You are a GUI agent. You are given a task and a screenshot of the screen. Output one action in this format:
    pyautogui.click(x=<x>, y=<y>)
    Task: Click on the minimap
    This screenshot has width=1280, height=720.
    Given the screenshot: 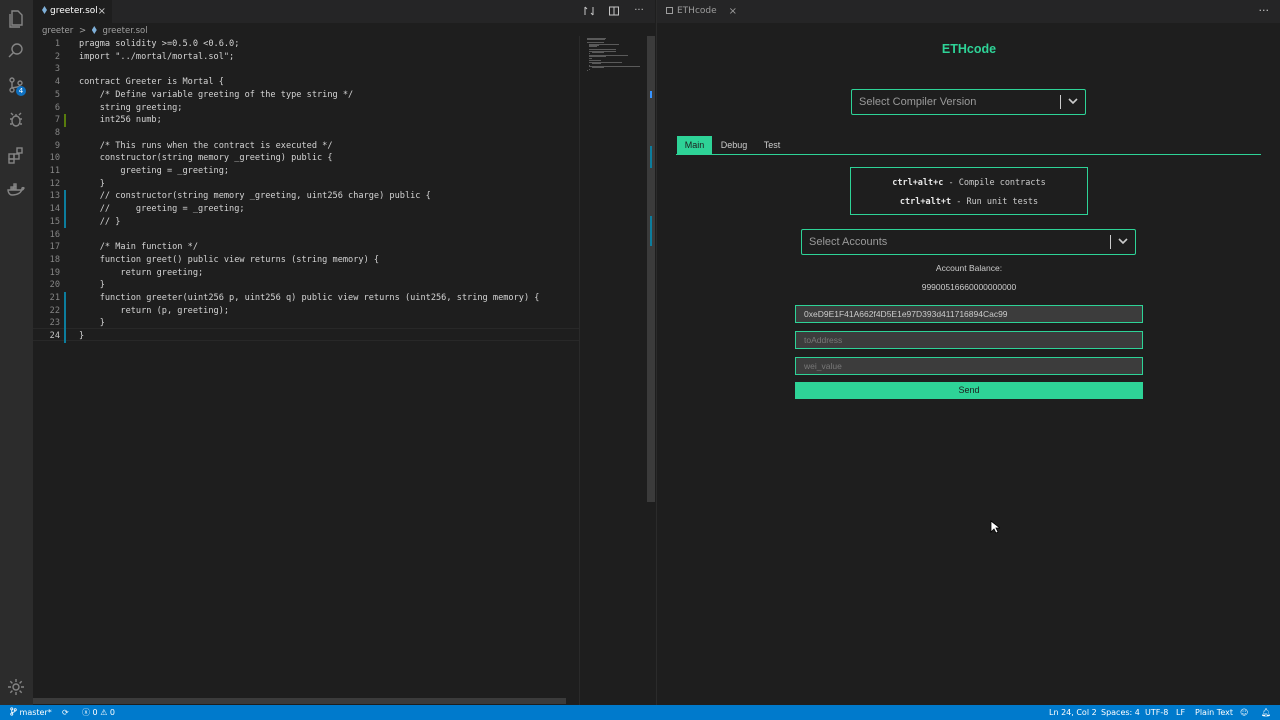 What is the action you would take?
    pyautogui.click(x=615, y=56)
    